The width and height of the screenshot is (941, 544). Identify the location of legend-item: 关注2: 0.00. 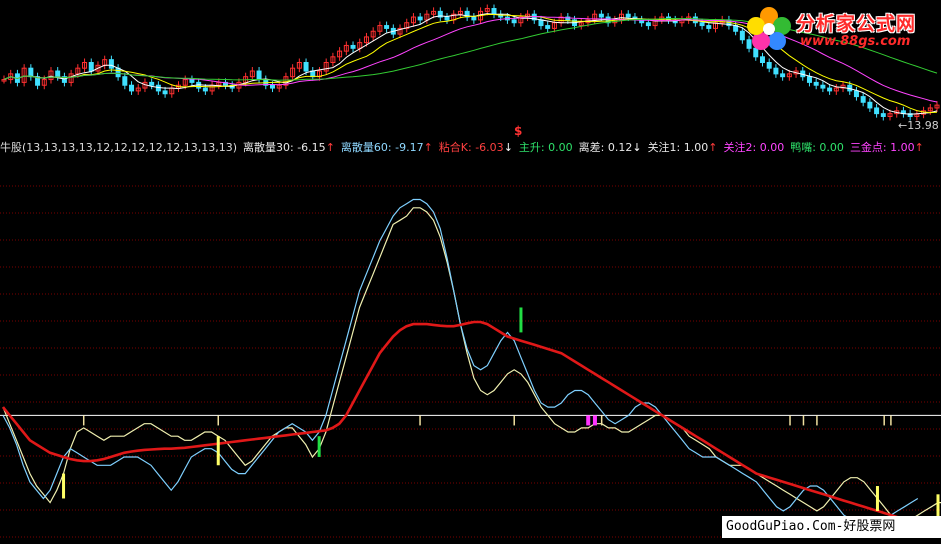
(754, 147).